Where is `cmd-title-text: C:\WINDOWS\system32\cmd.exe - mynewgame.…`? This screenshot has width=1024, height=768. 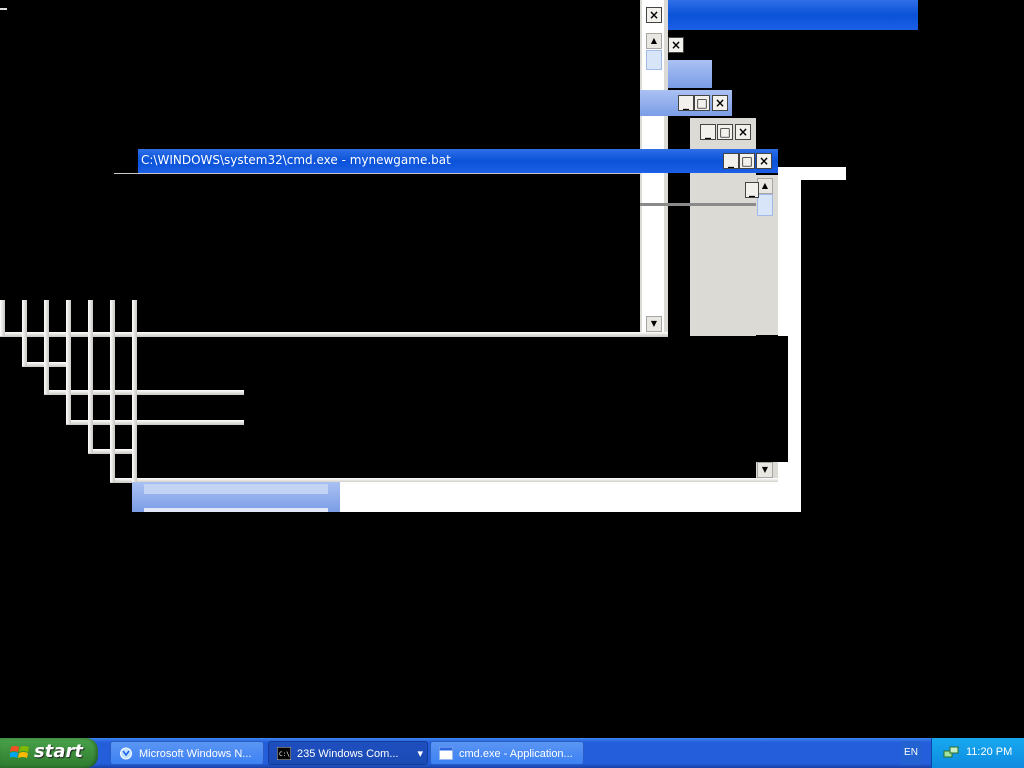 cmd-title-text: C:\WINDOWS\system32\cmd.exe - mynewgame.… is located at coordinates (296, 160).